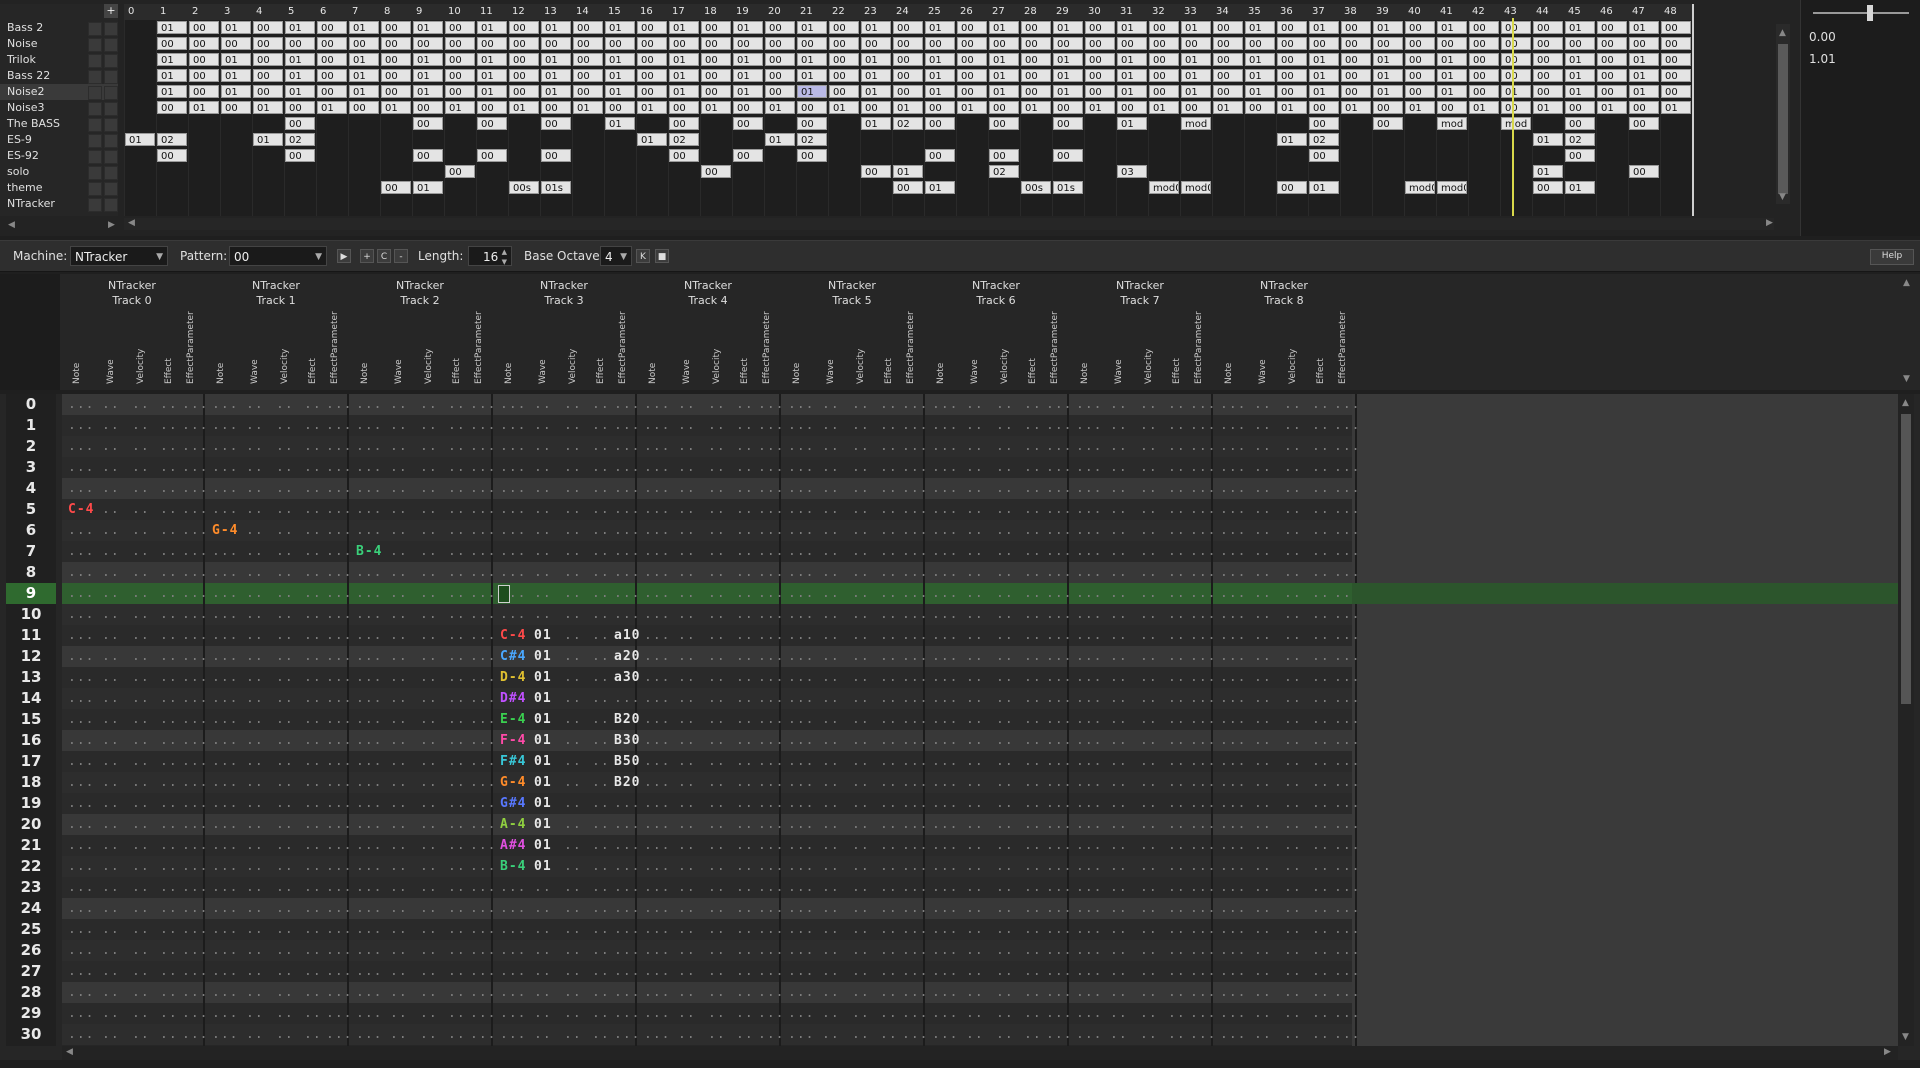 Image resolution: width=1920 pixels, height=1068 pixels. I want to click on column-header-effectparameter: EffectParameter, so click(767, 331).